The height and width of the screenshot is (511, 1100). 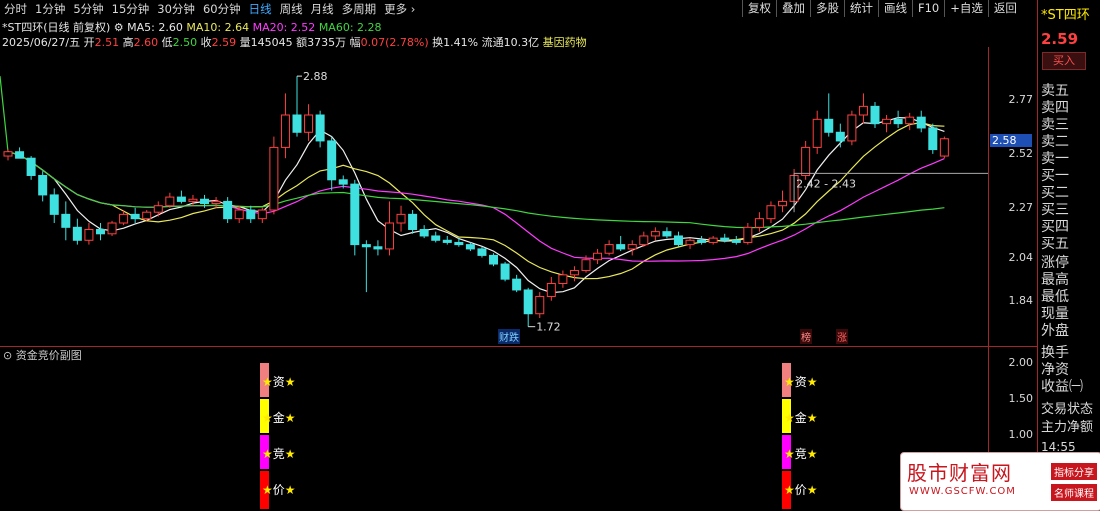 I want to click on toolbar-button-5: F10, so click(x=928, y=8).